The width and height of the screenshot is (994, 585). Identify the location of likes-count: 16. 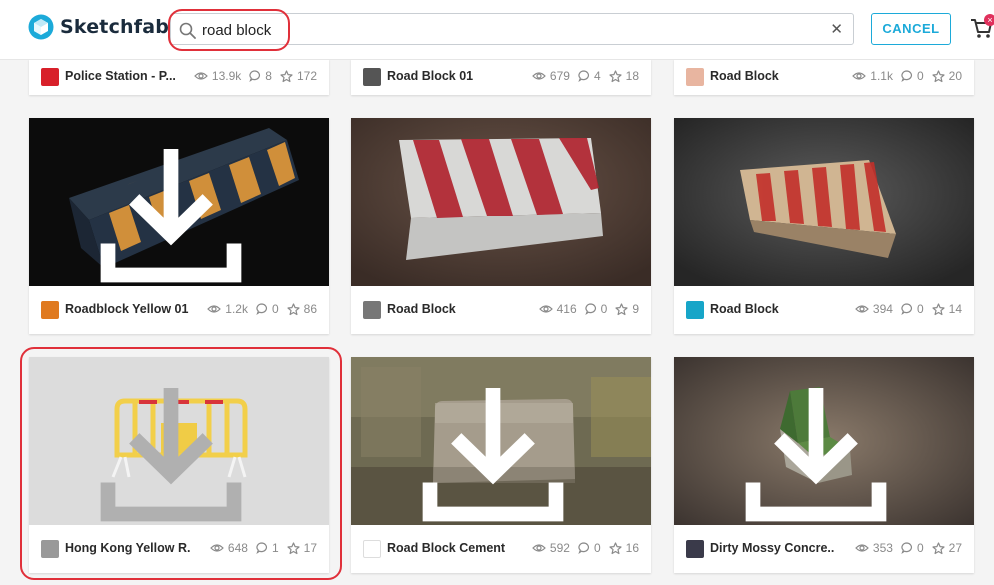
(632, 548).